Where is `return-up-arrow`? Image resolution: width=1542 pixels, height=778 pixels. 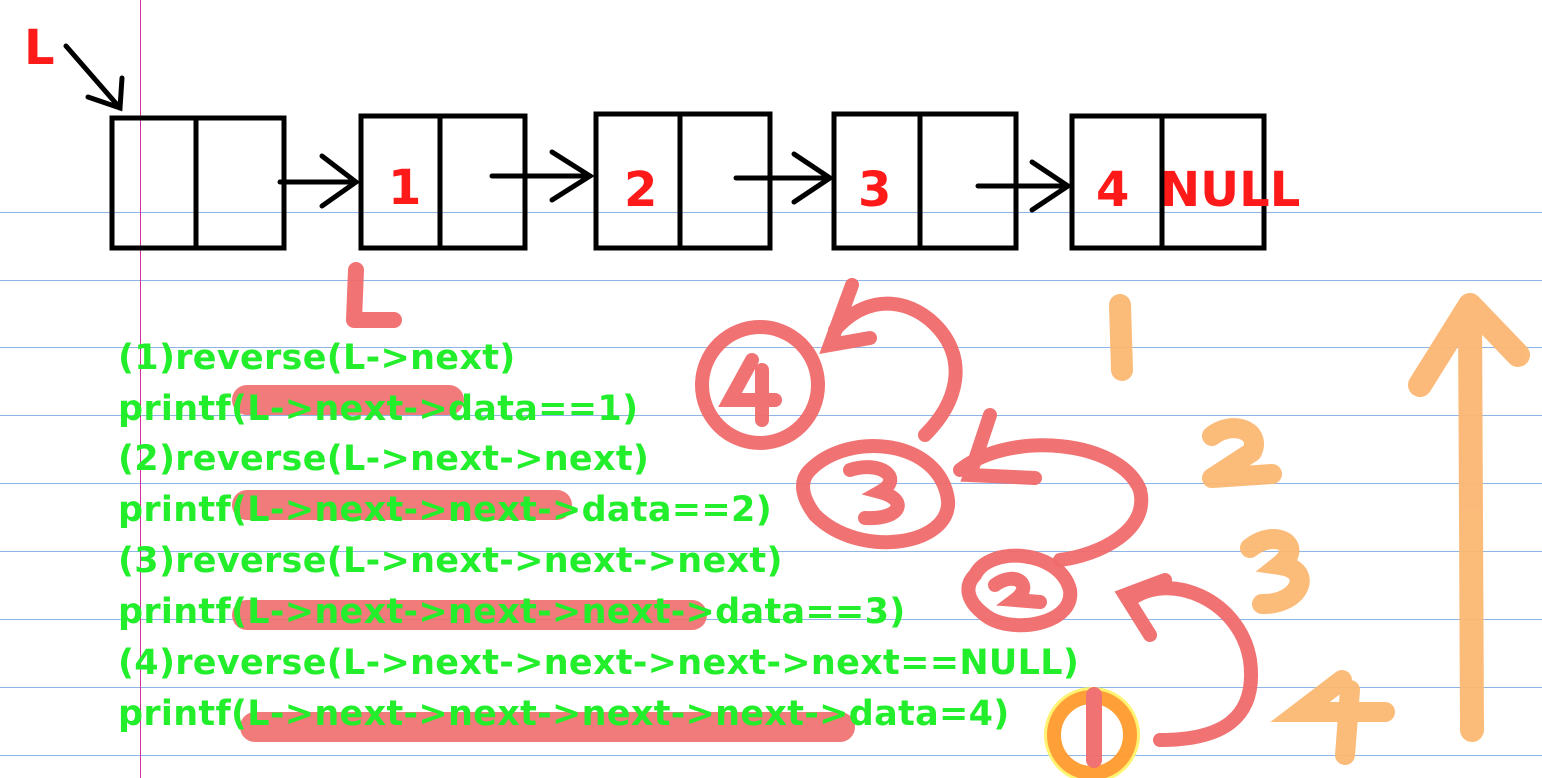
return-up-arrow is located at coordinates (1469, 517).